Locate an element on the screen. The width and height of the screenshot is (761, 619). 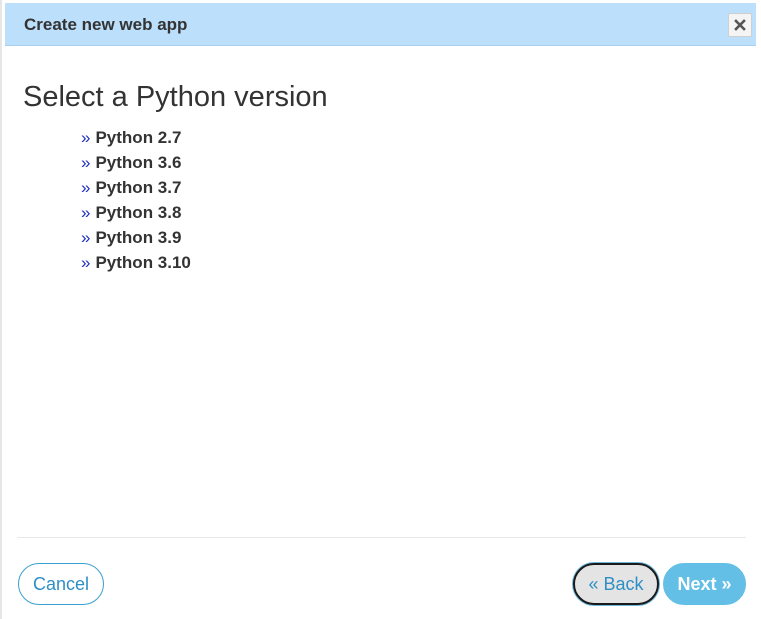
python-3-10-link: Python 3.10 is located at coordinates (142, 262).